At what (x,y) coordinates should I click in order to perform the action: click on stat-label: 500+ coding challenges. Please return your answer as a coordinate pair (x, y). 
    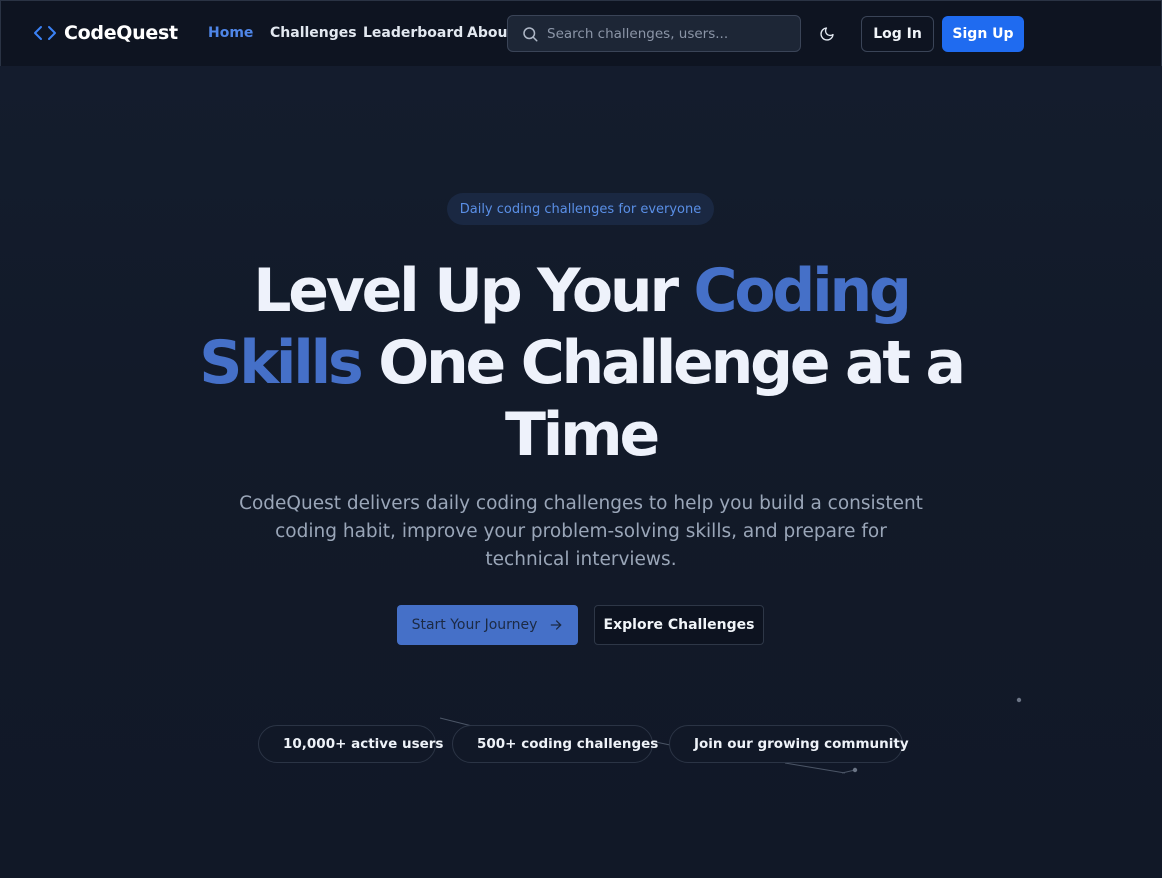
    Looking at the image, I should click on (568, 744).